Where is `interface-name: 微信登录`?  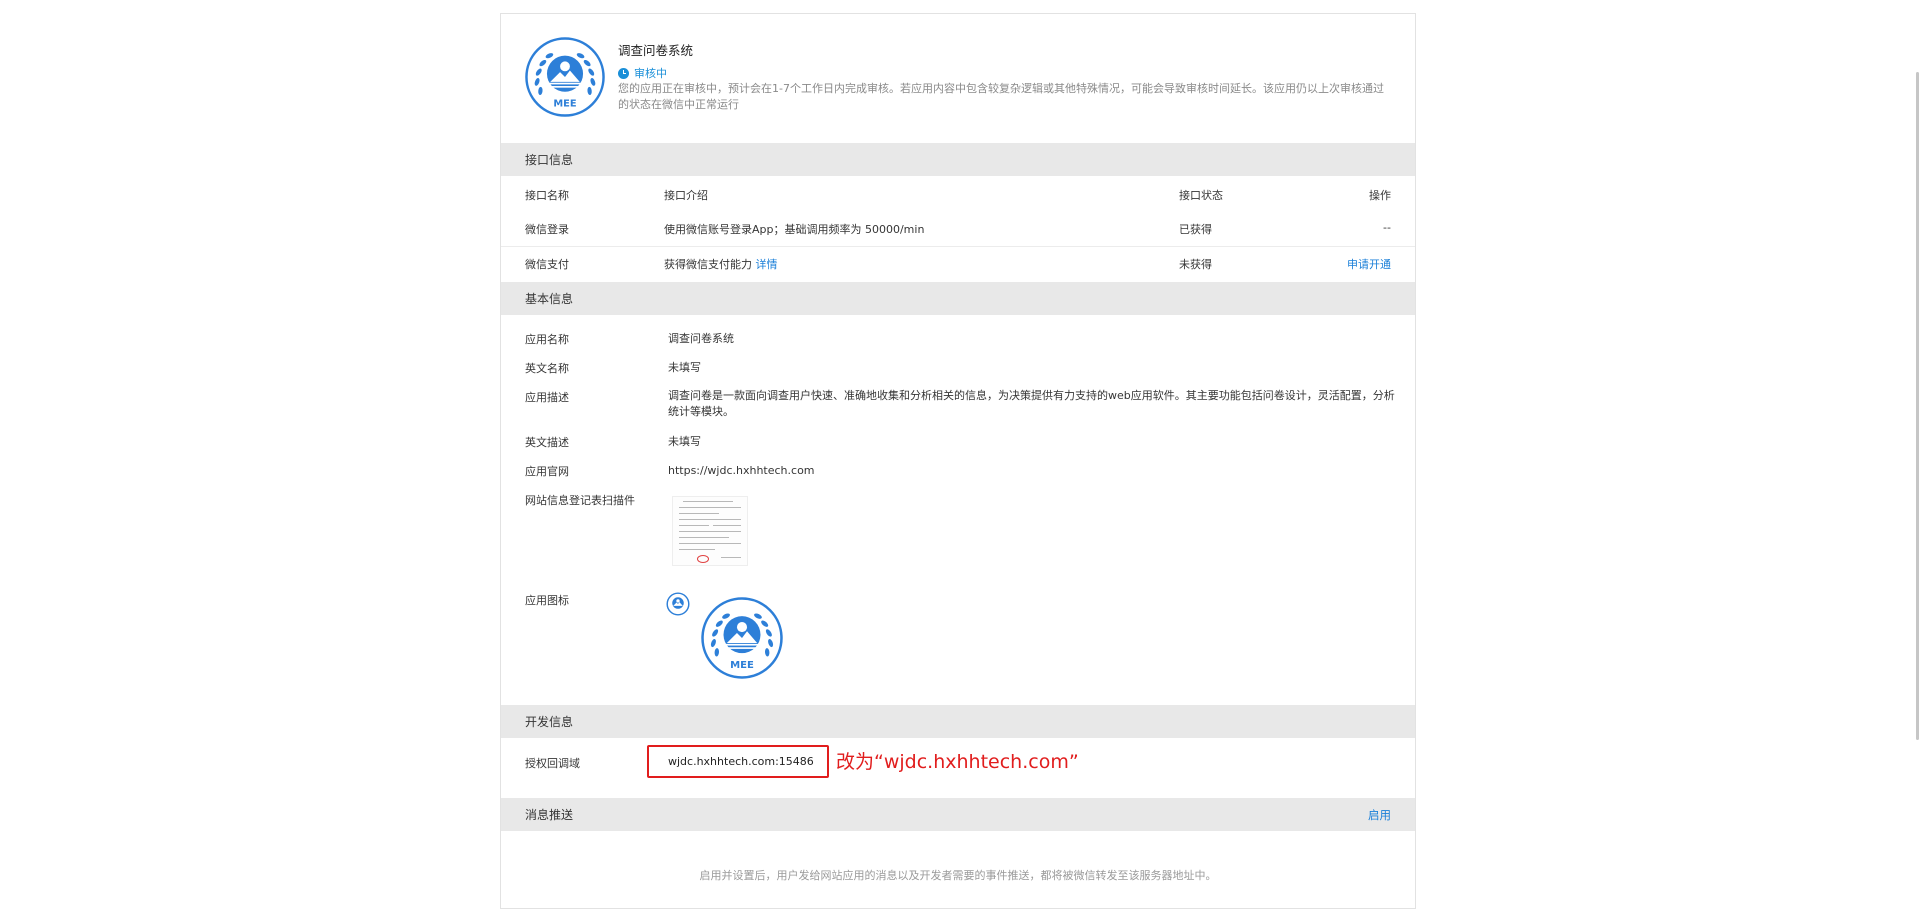
interface-name: 微信登录 is located at coordinates (547, 229).